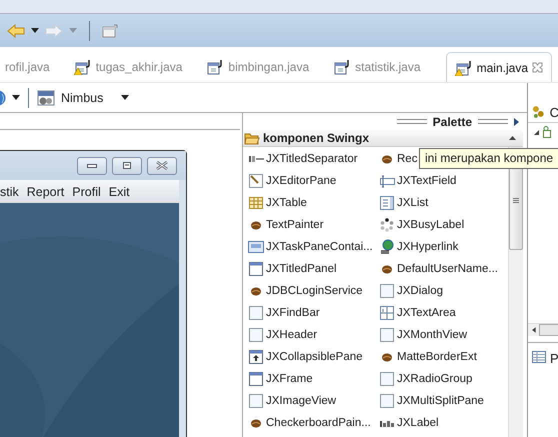  Describe the element at coordinates (452, 121) in the screenshot. I see `palette-title: Palette` at that location.